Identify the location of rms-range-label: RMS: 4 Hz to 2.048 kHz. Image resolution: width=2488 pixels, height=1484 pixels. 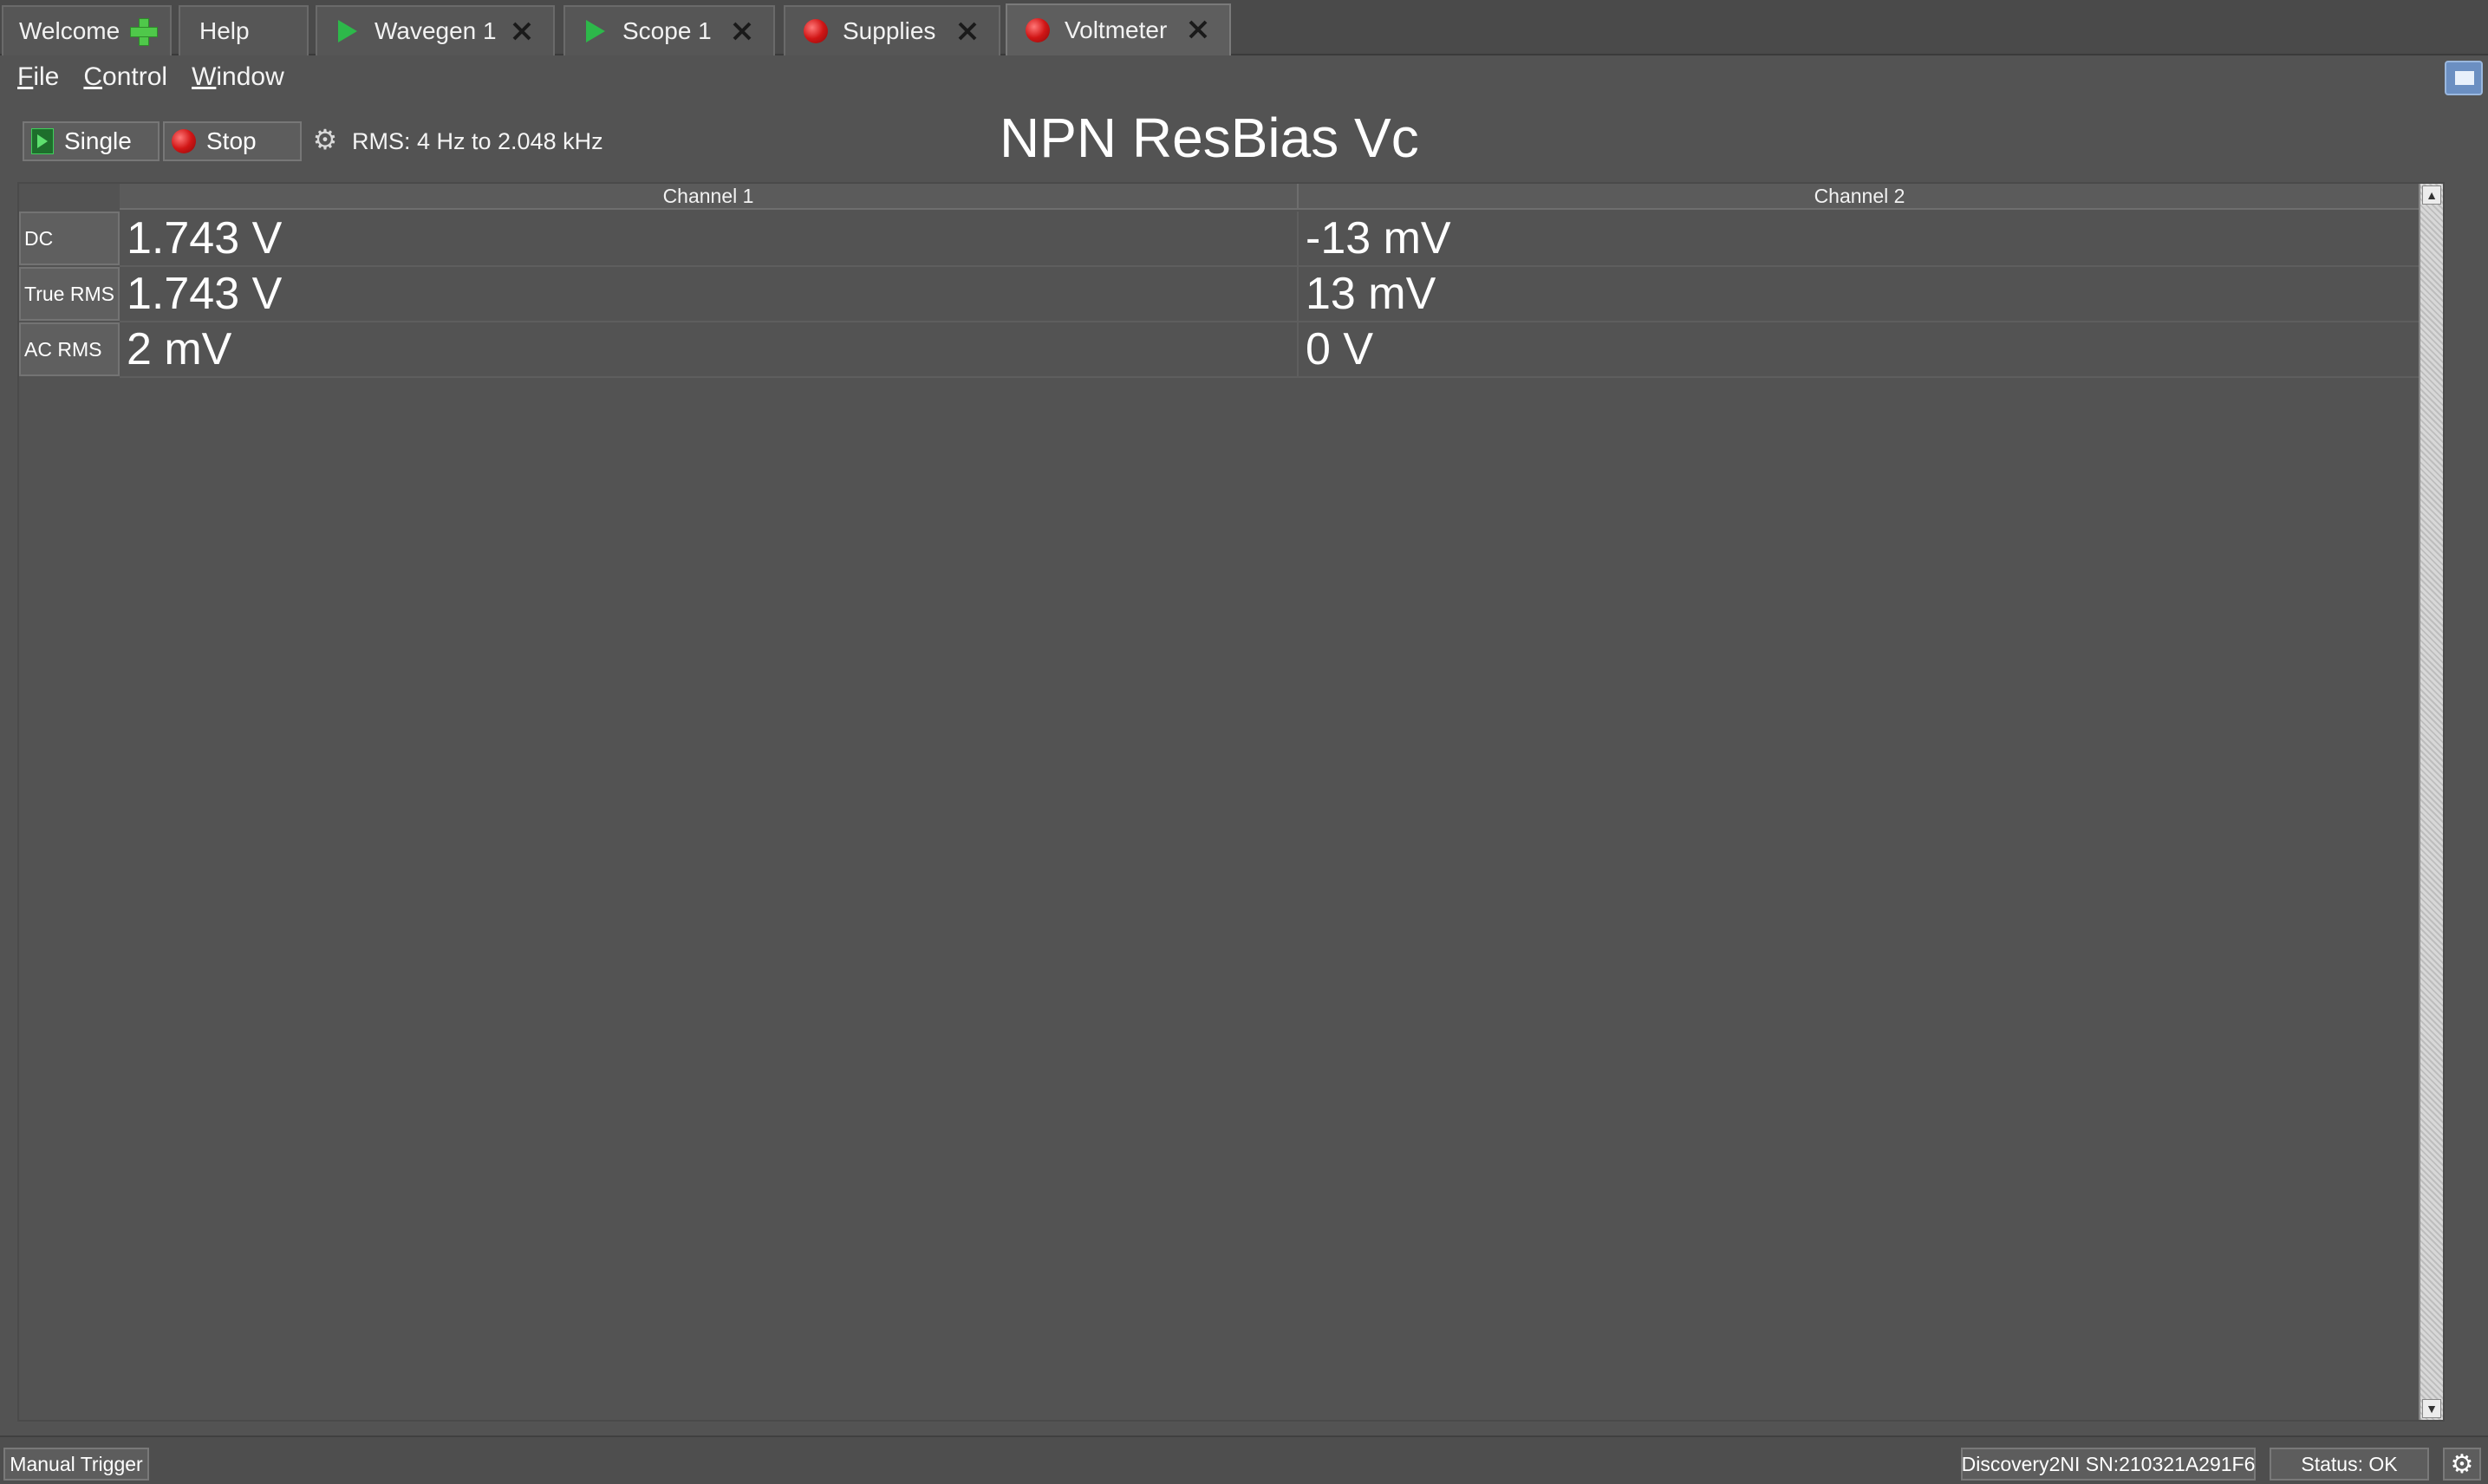
(478, 141).